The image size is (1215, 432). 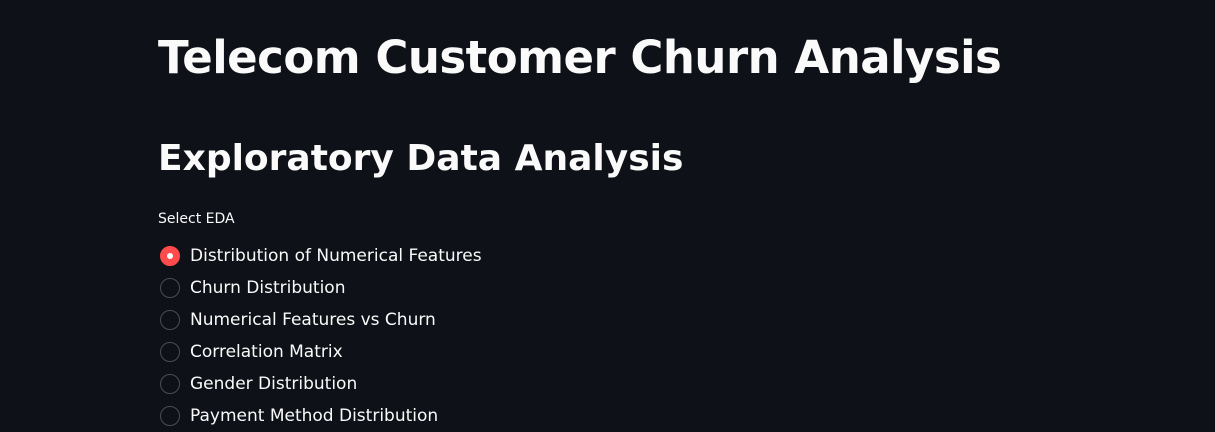 I want to click on radio-option-label: Payment Method Distribution, so click(x=314, y=416).